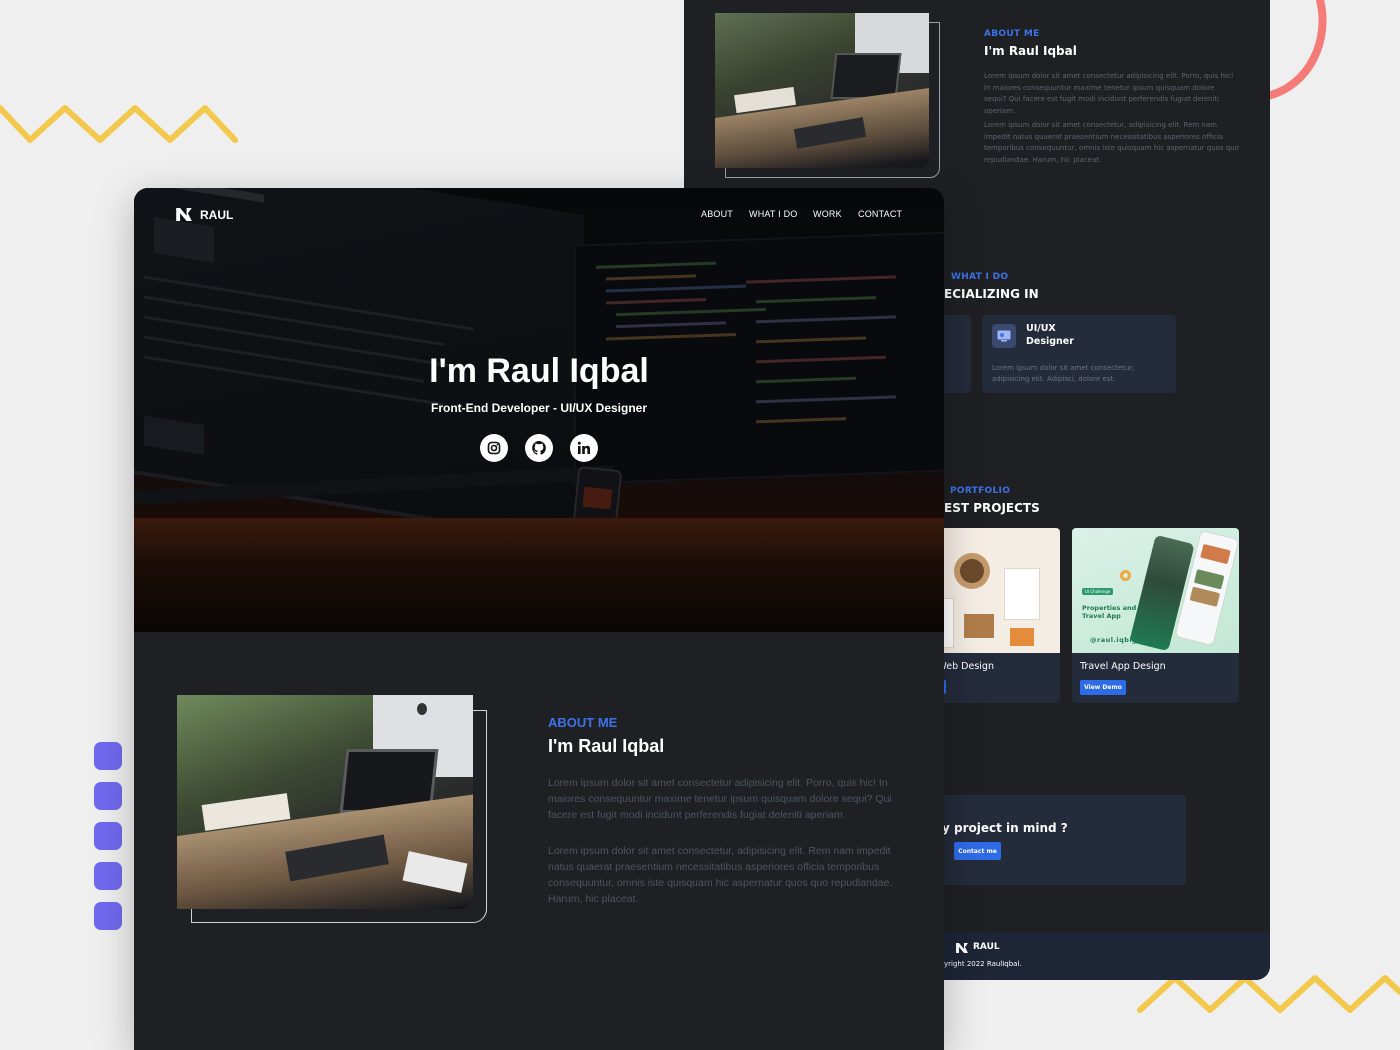  I want to click on whatido-eyebrow: WHAT I DO, so click(980, 277).